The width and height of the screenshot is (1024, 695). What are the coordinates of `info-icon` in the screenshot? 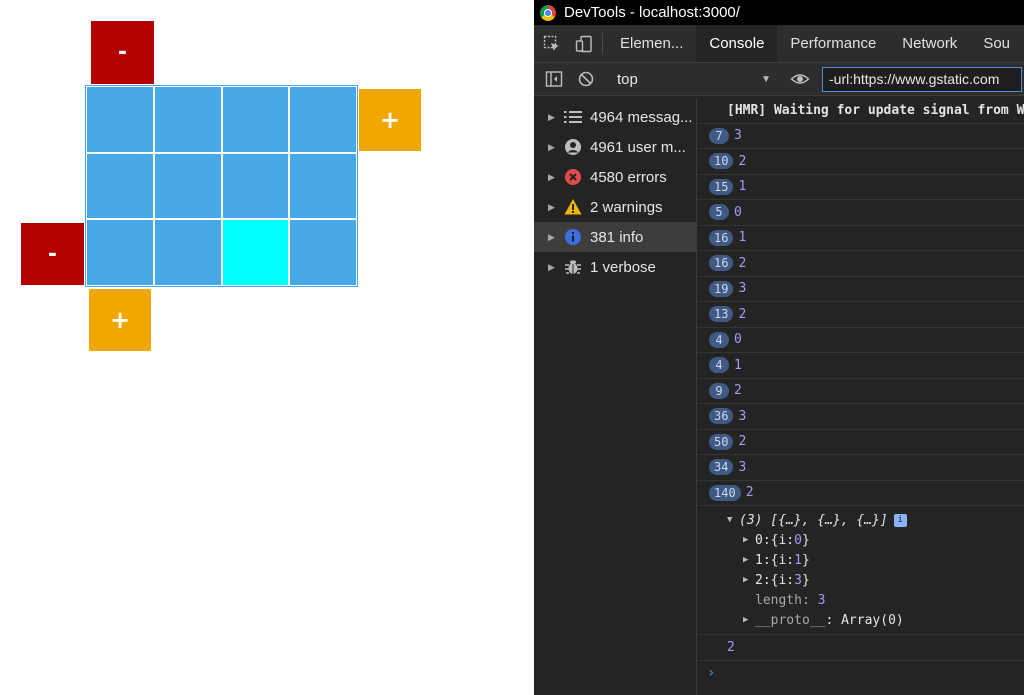 It's located at (573, 237).